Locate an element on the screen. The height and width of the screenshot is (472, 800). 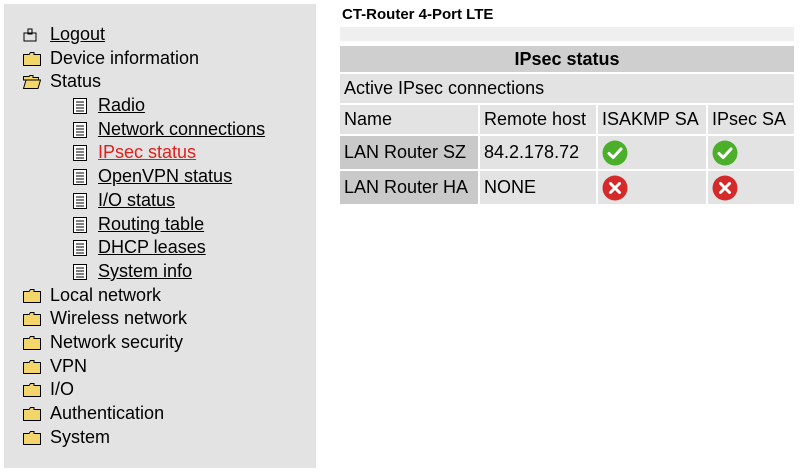
column-header: Remote host is located at coordinates (538, 119).